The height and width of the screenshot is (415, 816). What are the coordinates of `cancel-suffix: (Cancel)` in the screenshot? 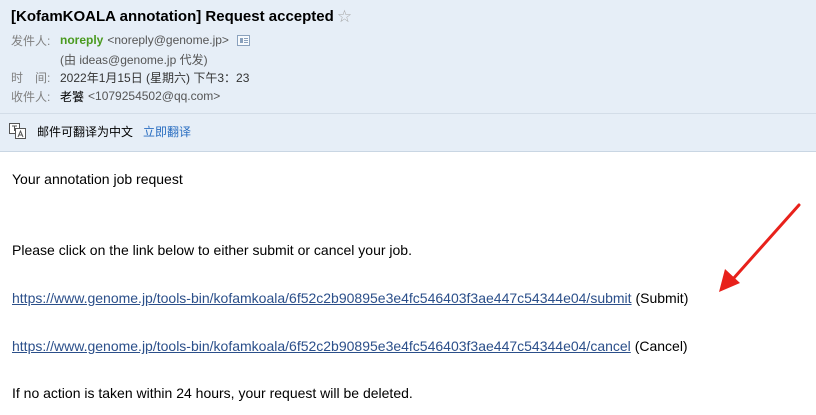 It's located at (661, 346).